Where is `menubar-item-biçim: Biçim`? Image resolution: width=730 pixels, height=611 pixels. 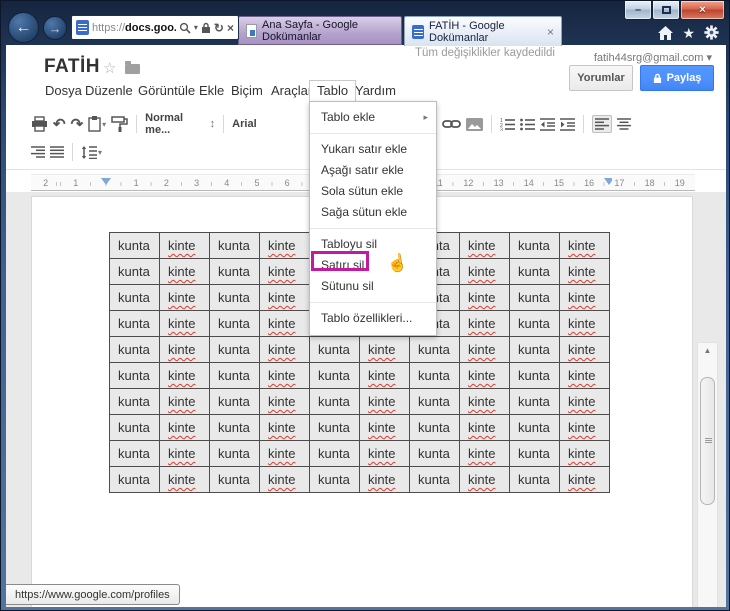 menubar-item-biçim: Biçim is located at coordinates (247, 90).